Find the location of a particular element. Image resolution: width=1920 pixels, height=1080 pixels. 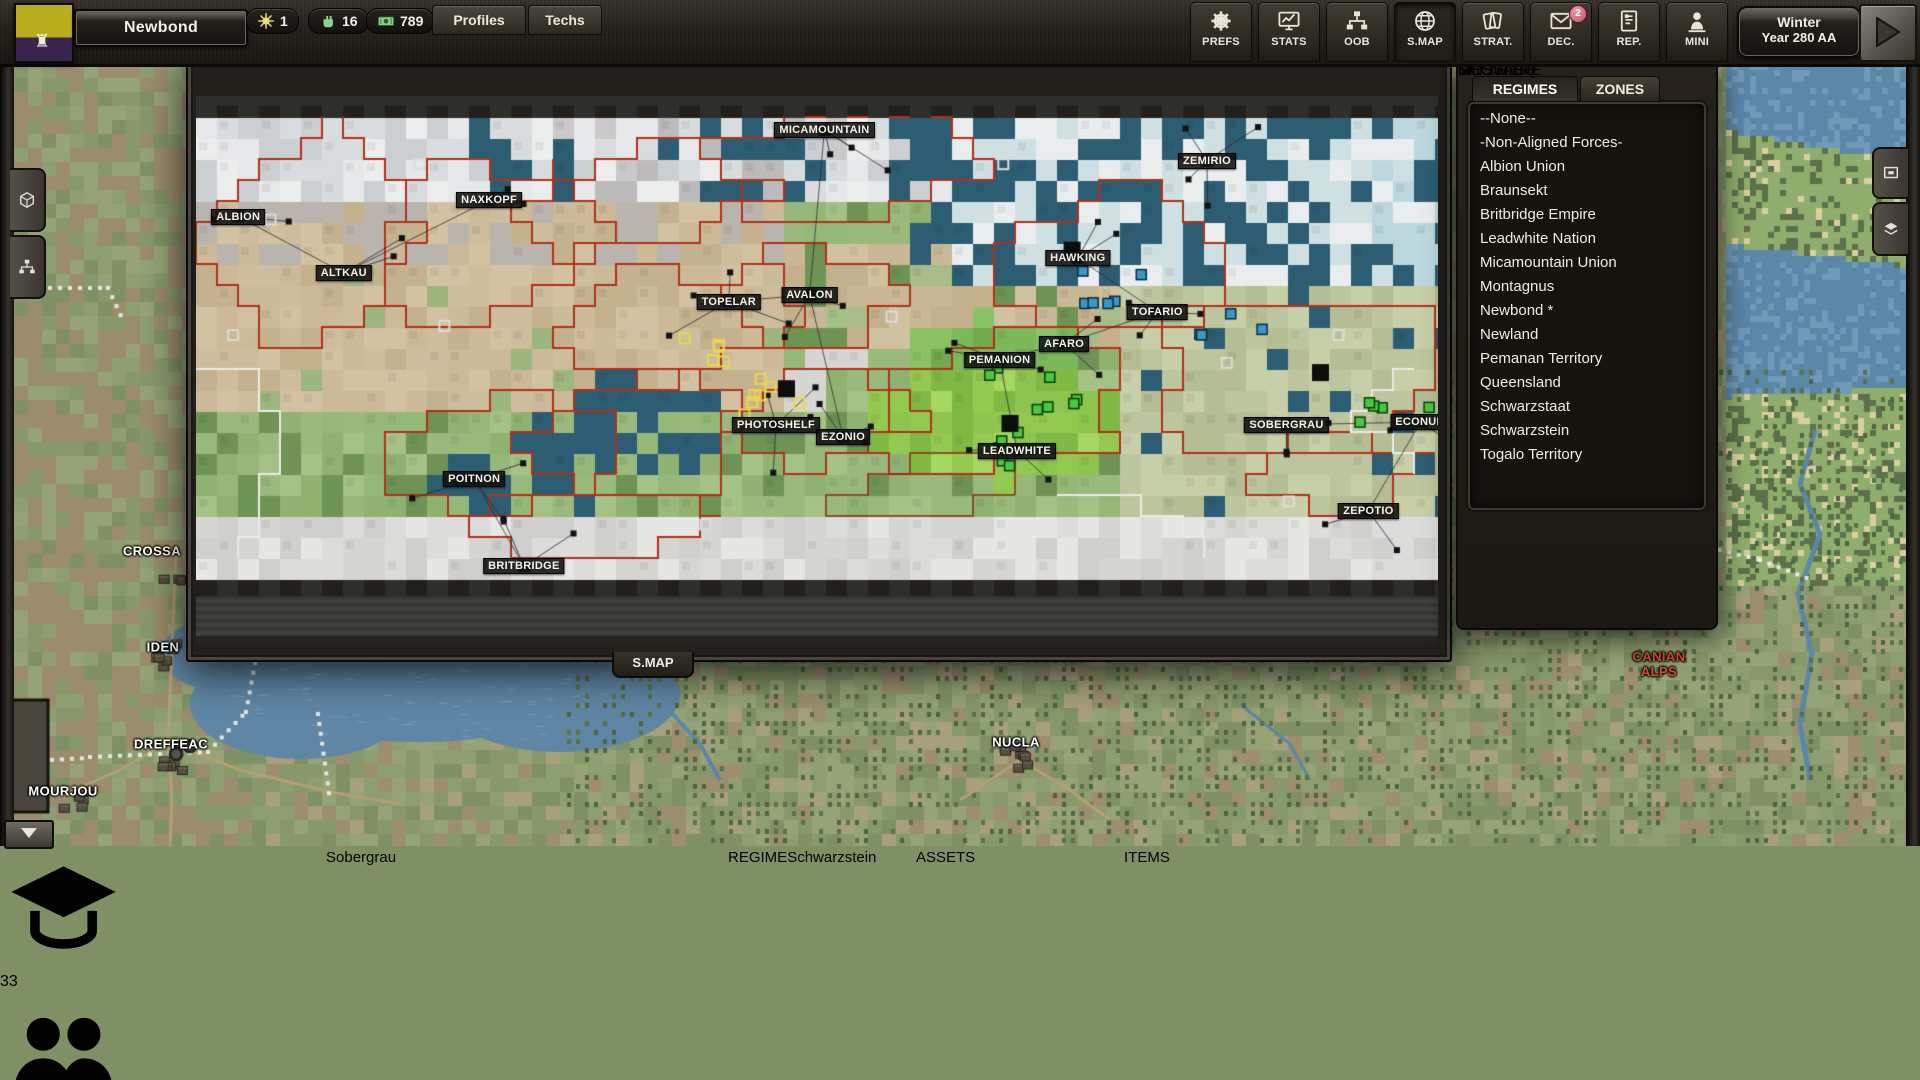

left-toolbar-button-oob is located at coordinates (28, 267).